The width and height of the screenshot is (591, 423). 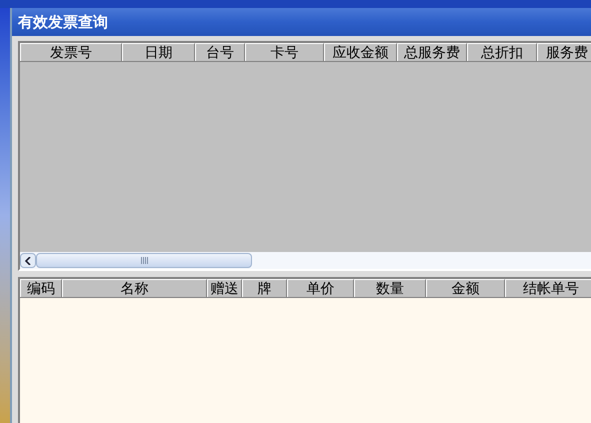 I want to click on column-header: 应收金额, so click(x=360, y=52).